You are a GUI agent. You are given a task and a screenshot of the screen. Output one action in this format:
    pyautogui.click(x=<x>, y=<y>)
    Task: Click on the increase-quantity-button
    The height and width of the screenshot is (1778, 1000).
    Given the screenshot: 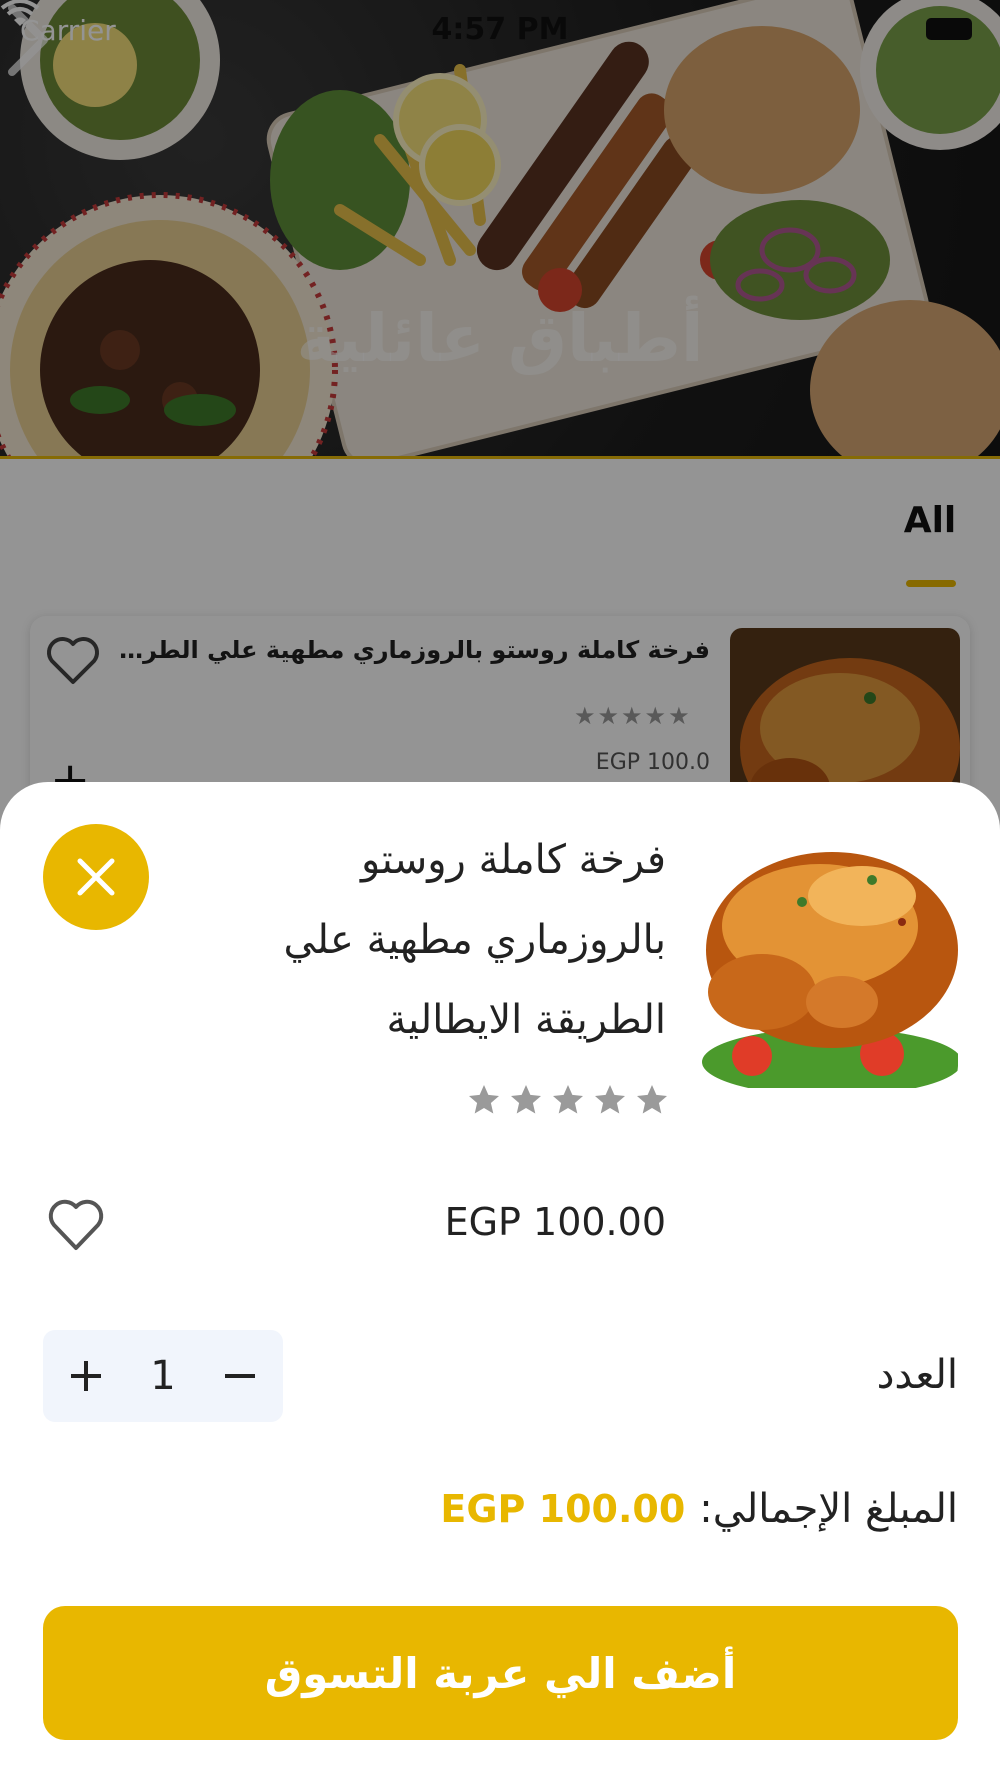 What is the action you would take?
    pyautogui.click(x=86, y=1376)
    